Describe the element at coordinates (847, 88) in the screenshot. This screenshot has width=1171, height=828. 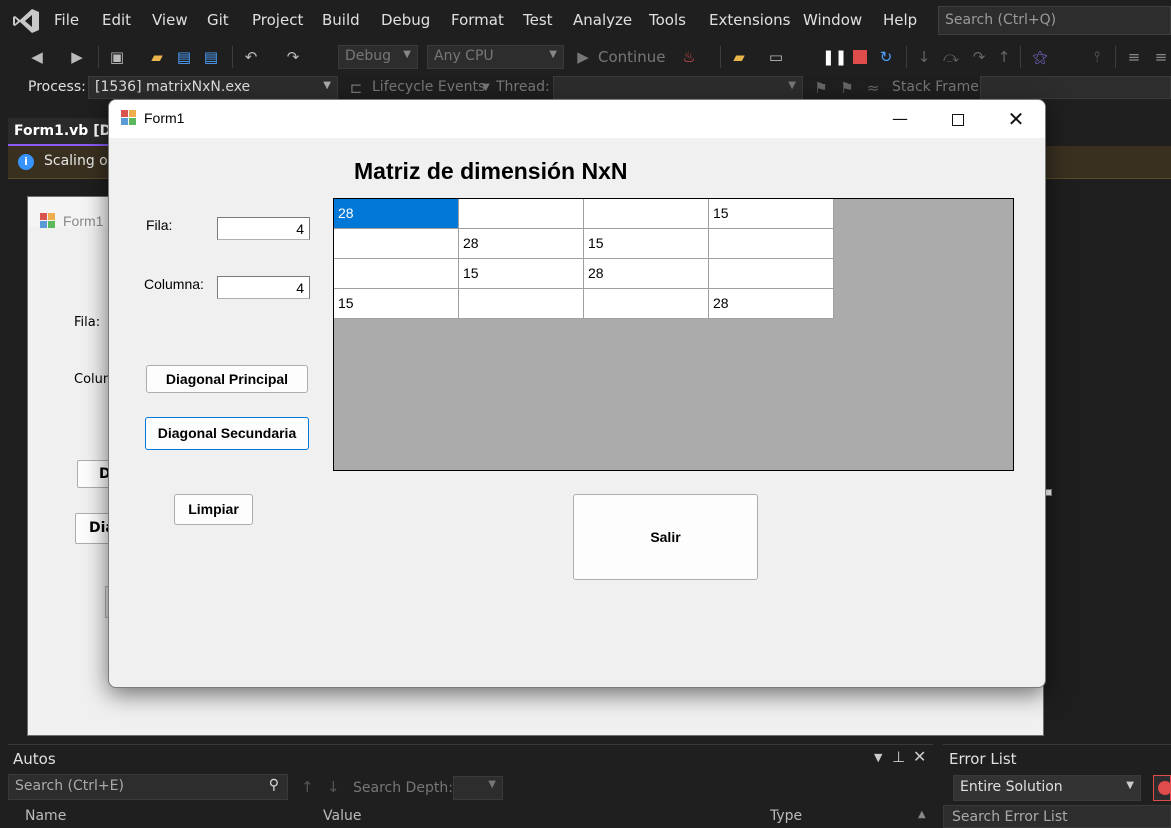
I see `flag-all-icon: ⚑` at that location.